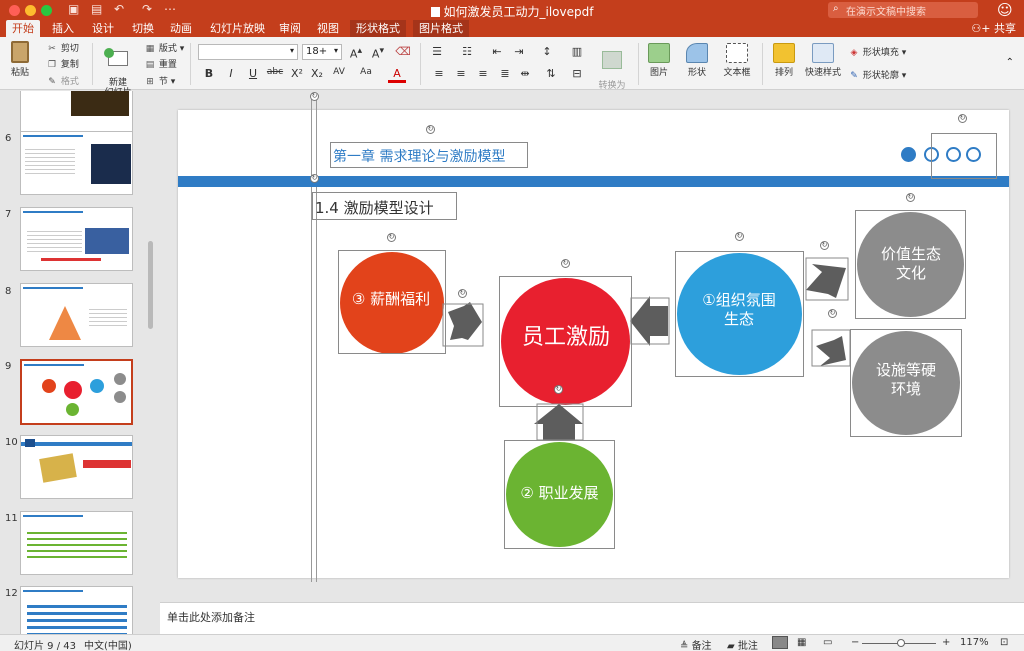 The height and width of the screenshot is (651, 1024). What do you see at coordinates (696, 644) in the screenshot?
I see `notes-toggle-button: ≜ 备注` at bounding box center [696, 644].